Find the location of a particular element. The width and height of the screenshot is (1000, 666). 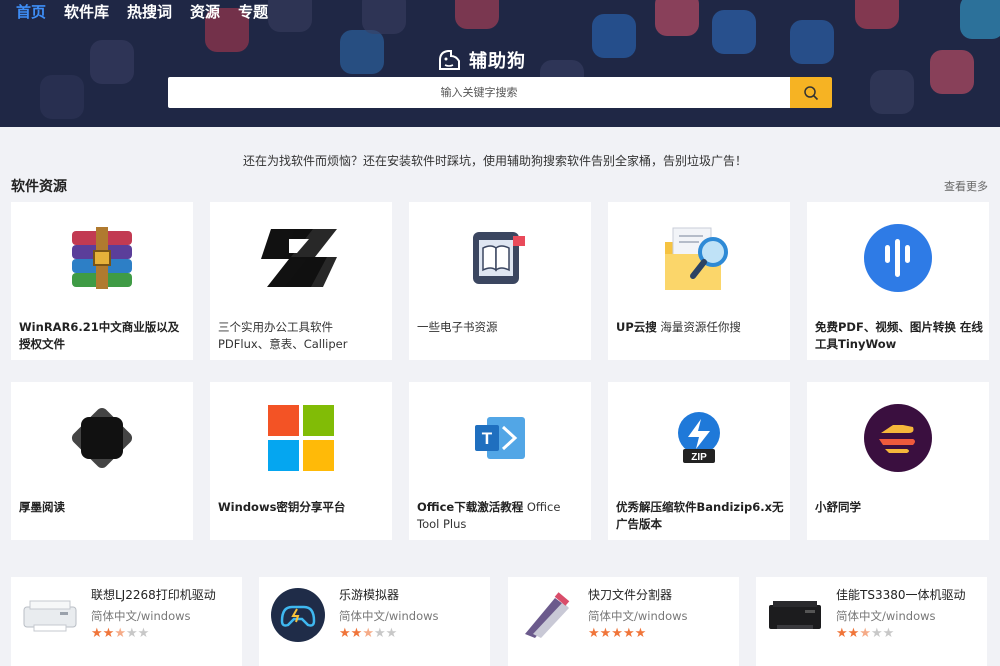

ebook-icon is located at coordinates (500, 258).